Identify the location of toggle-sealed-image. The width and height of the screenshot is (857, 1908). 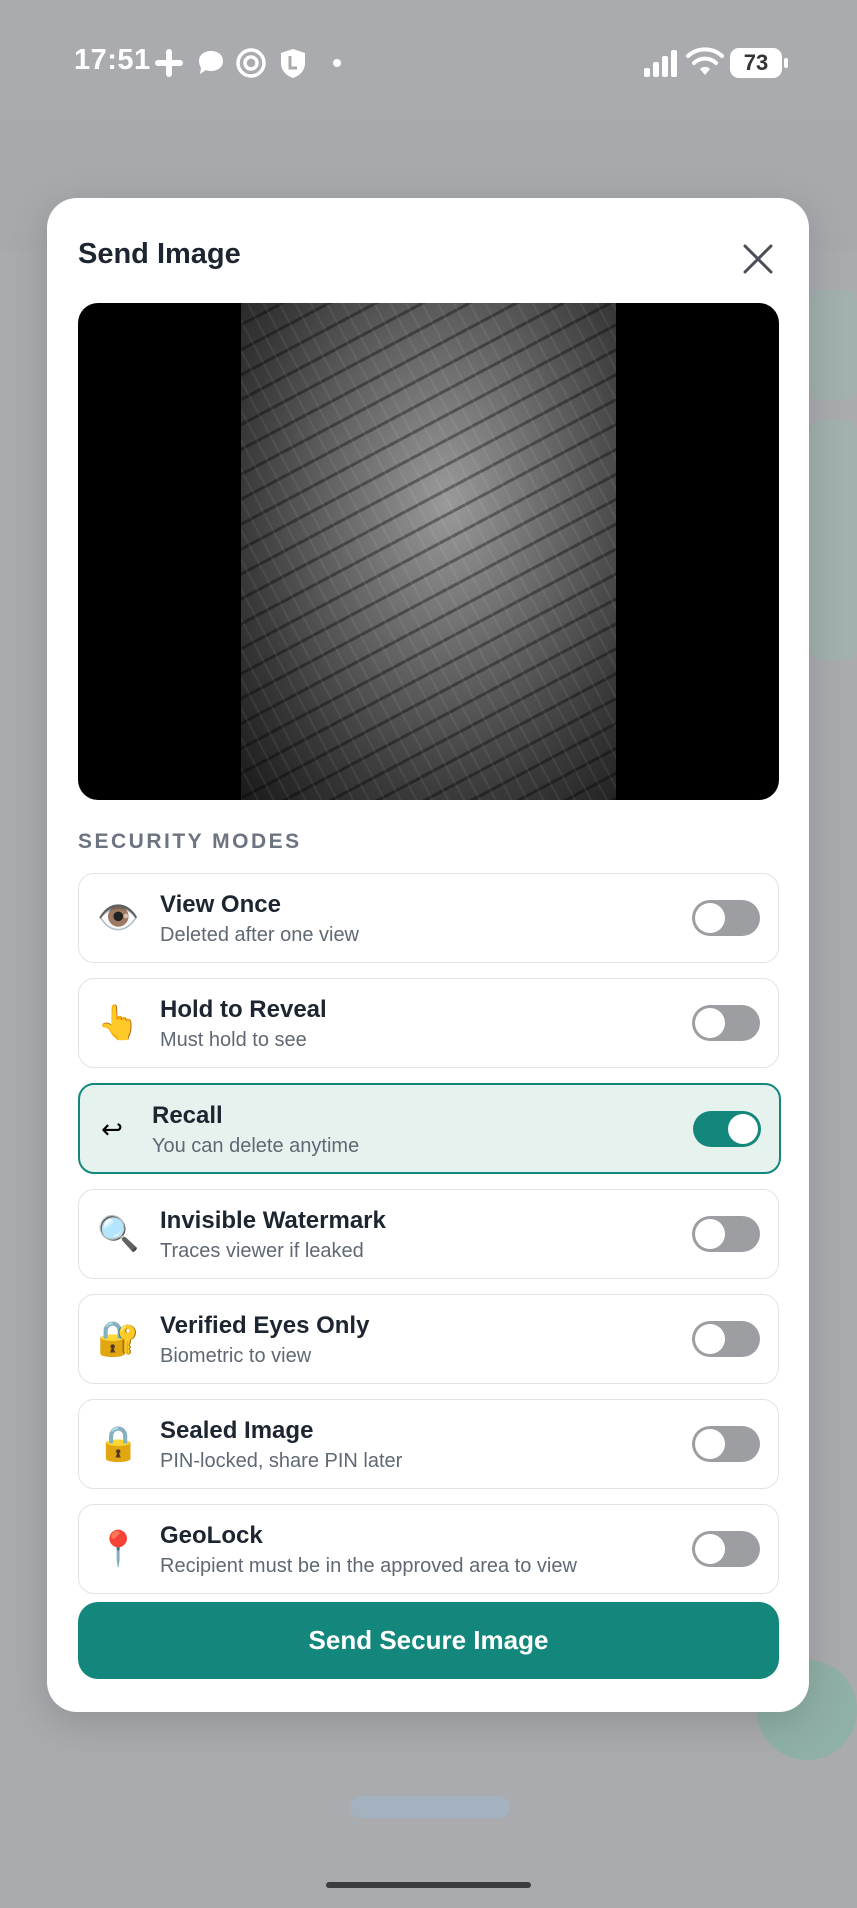
(726, 1444).